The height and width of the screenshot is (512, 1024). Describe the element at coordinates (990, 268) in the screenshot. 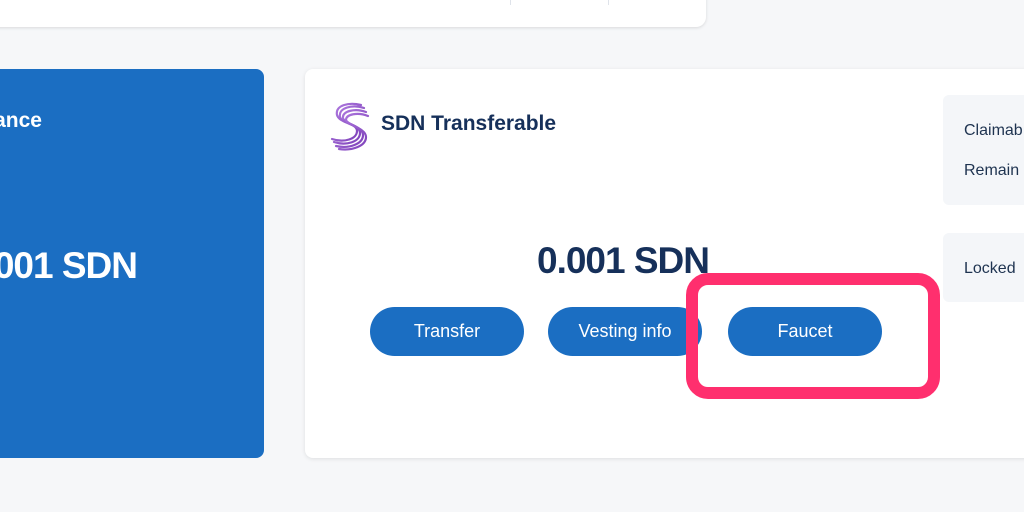

I see `locked-label: Locked` at that location.